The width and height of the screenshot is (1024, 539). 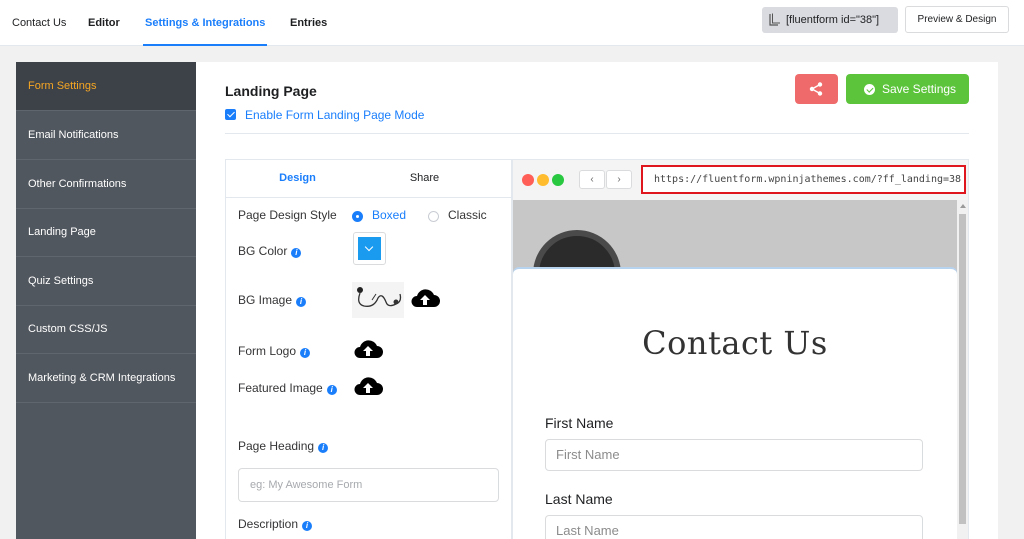 What do you see at coordinates (734, 527) in the screenshot?
I see `last-name-input: Last Name` at bounding box center [734, 527].